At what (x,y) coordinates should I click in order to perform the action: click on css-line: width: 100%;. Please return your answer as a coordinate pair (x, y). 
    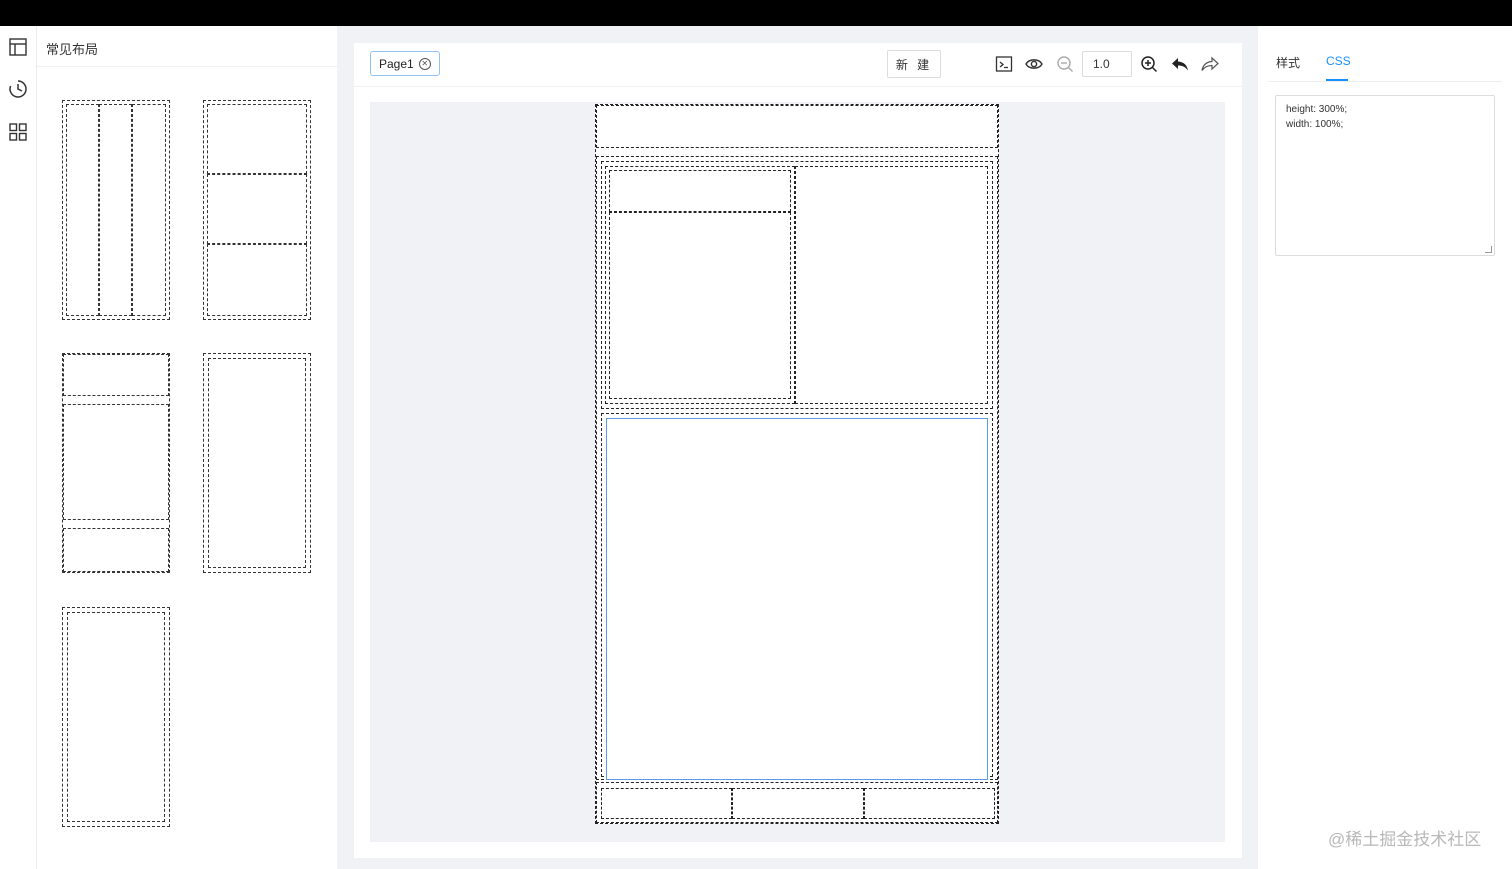
    Looking at the image, I should click on (1315, 124).